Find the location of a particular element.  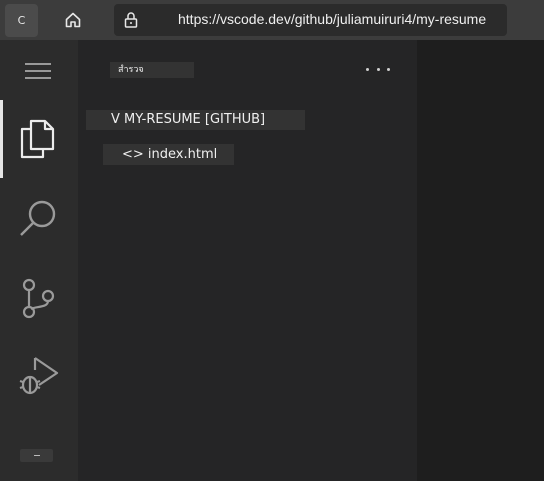

home-icon is located at coordinates (73, 20).